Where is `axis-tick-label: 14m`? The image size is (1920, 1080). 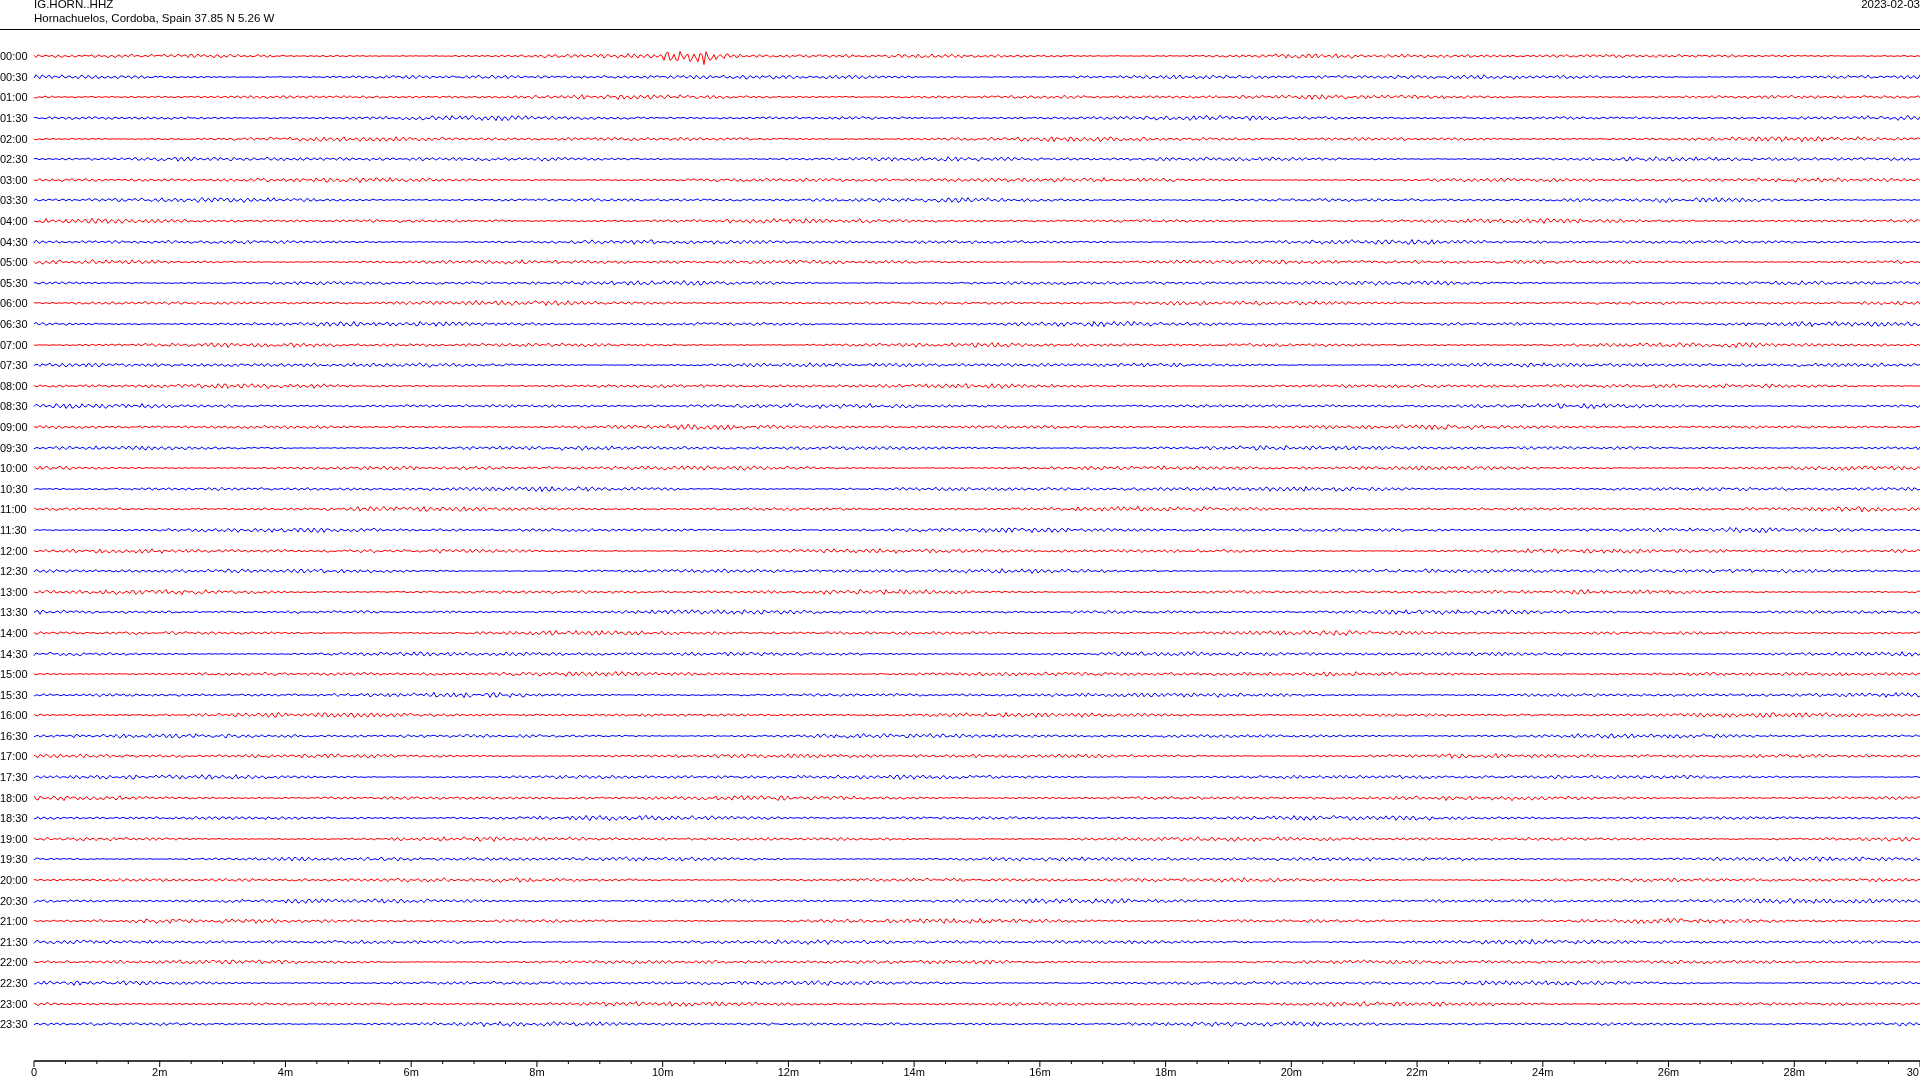
axis-tick-label: 14m is located at coordinates (914, 1071).